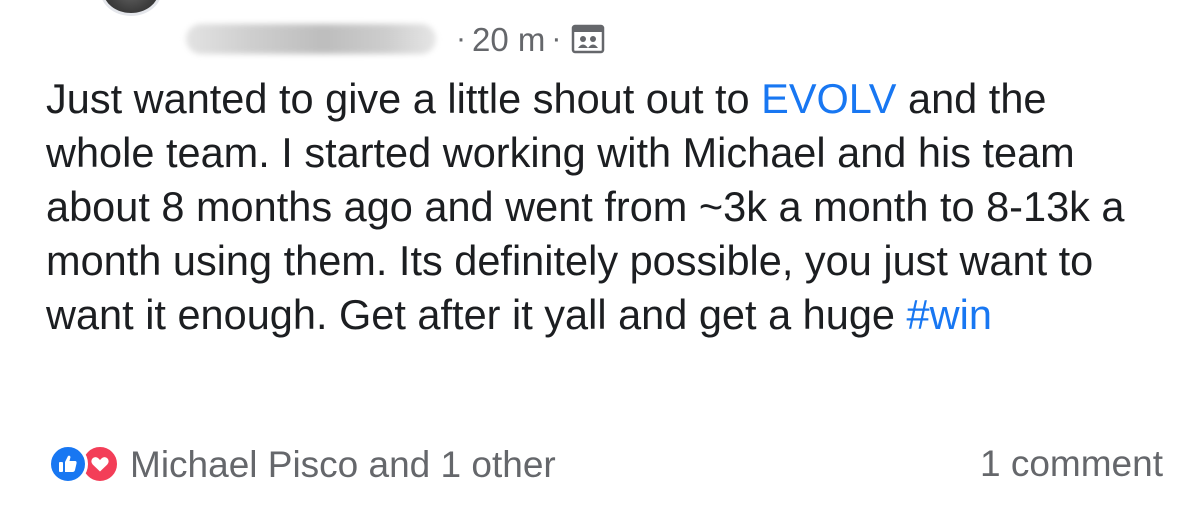 The height and width of the screenshot is (512, 1199). Describe the element at coordinates (588, 39) in the screenshot. I see `group-audience-icon` at that location.